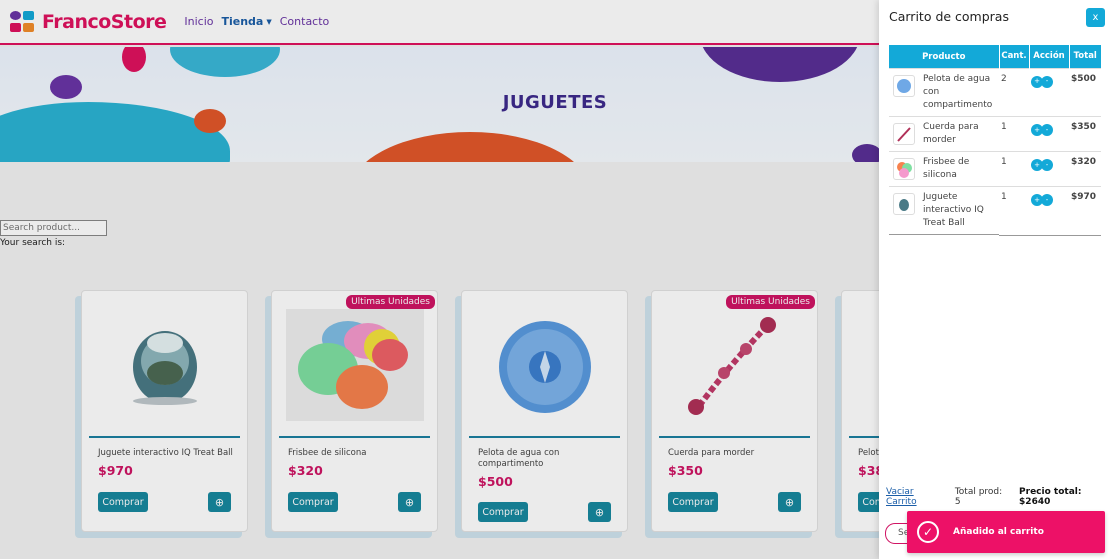 The height and width of the screenshot is (559, 1110). What do you see at coordinates (1085, 92) in the screenshot?
I see `cart-item-total: $500` at bounding box center [1085, 92].